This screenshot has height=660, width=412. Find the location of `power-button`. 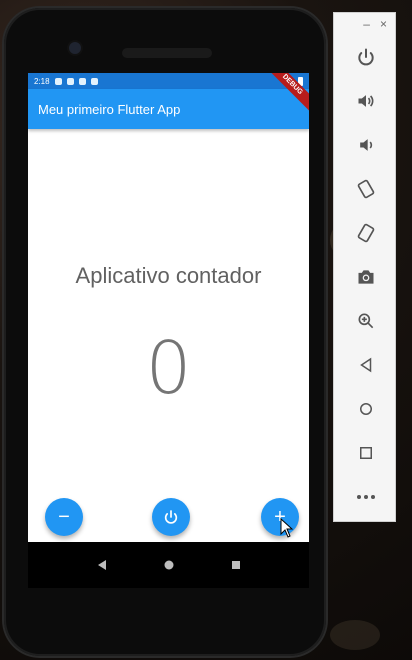

power-button is located at coordinates (365, 57).